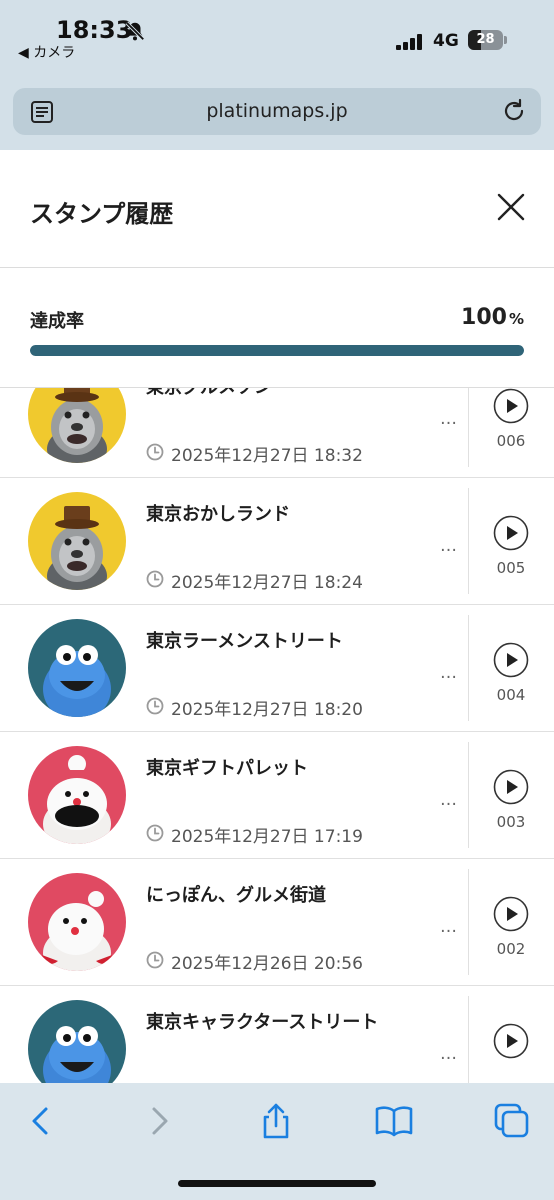 The width and height of the screenshot is (554, 1200). Describe the element at coordinates (511, 695) in the screenshot. I see `stamp-number: 004` at that location.